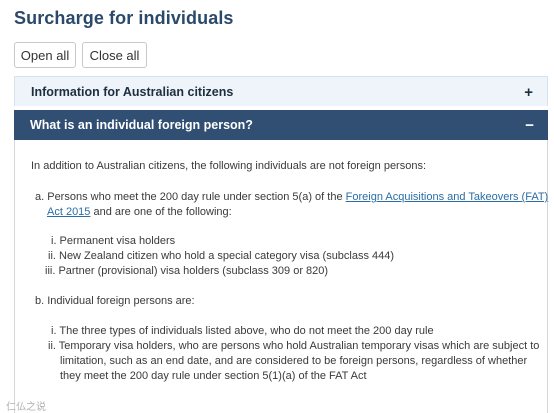 The image size is (554, 413). I want to click on collapse-minus-icon: −, so click(529, 125).